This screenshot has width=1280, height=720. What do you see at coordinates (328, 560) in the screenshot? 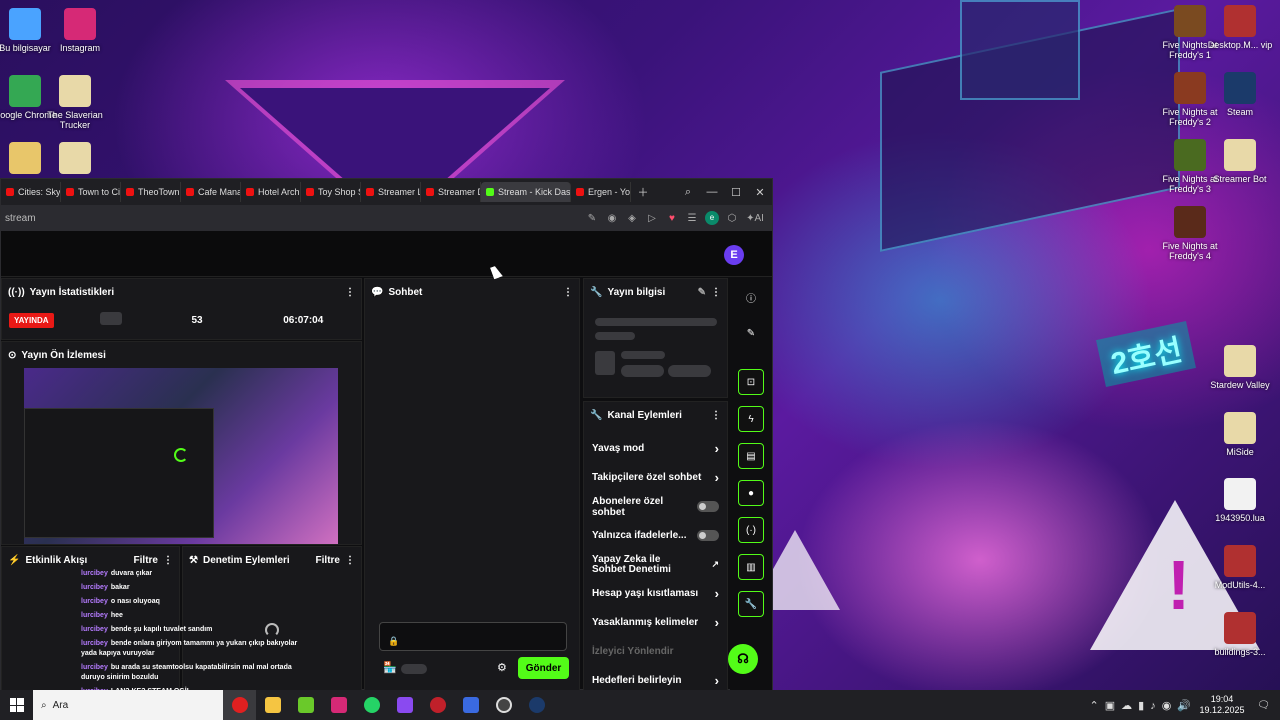
I see `moderation-filter-button: Filtre` at bounding box center [328, 560].